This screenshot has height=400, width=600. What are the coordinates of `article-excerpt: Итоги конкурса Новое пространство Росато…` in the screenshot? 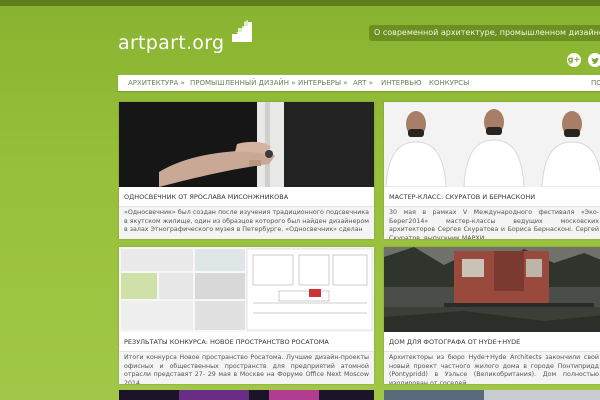 It's located at (246, 368).